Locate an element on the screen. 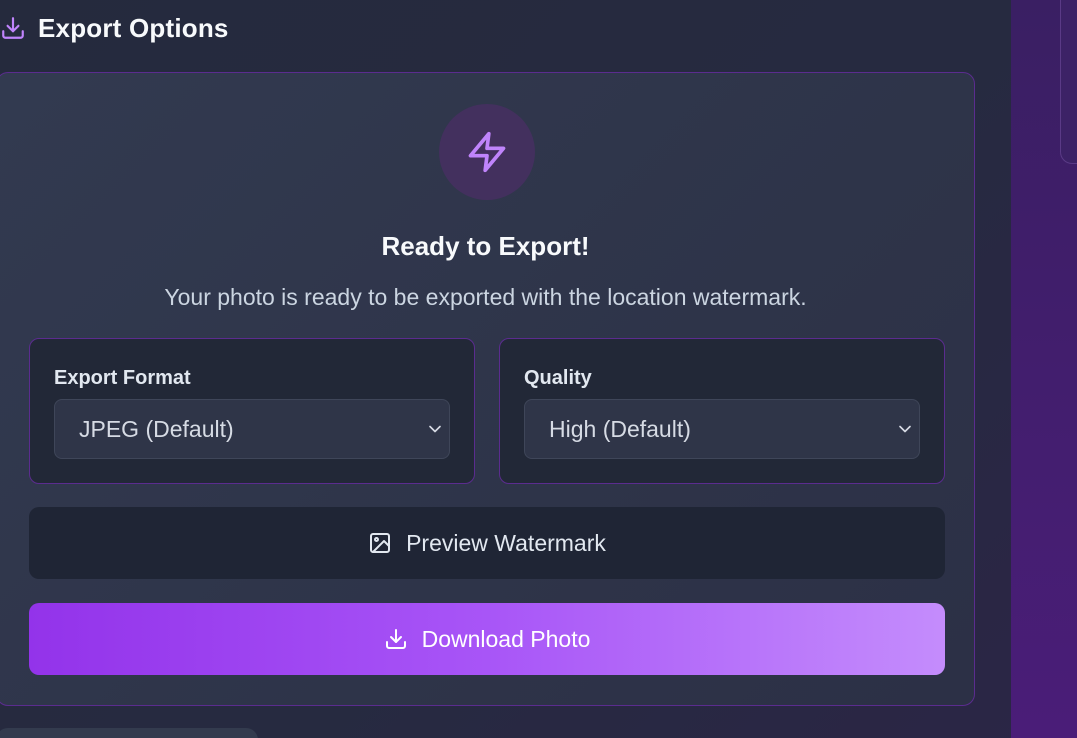  export-format-label: Export Format is located at coordinates (122, 378).